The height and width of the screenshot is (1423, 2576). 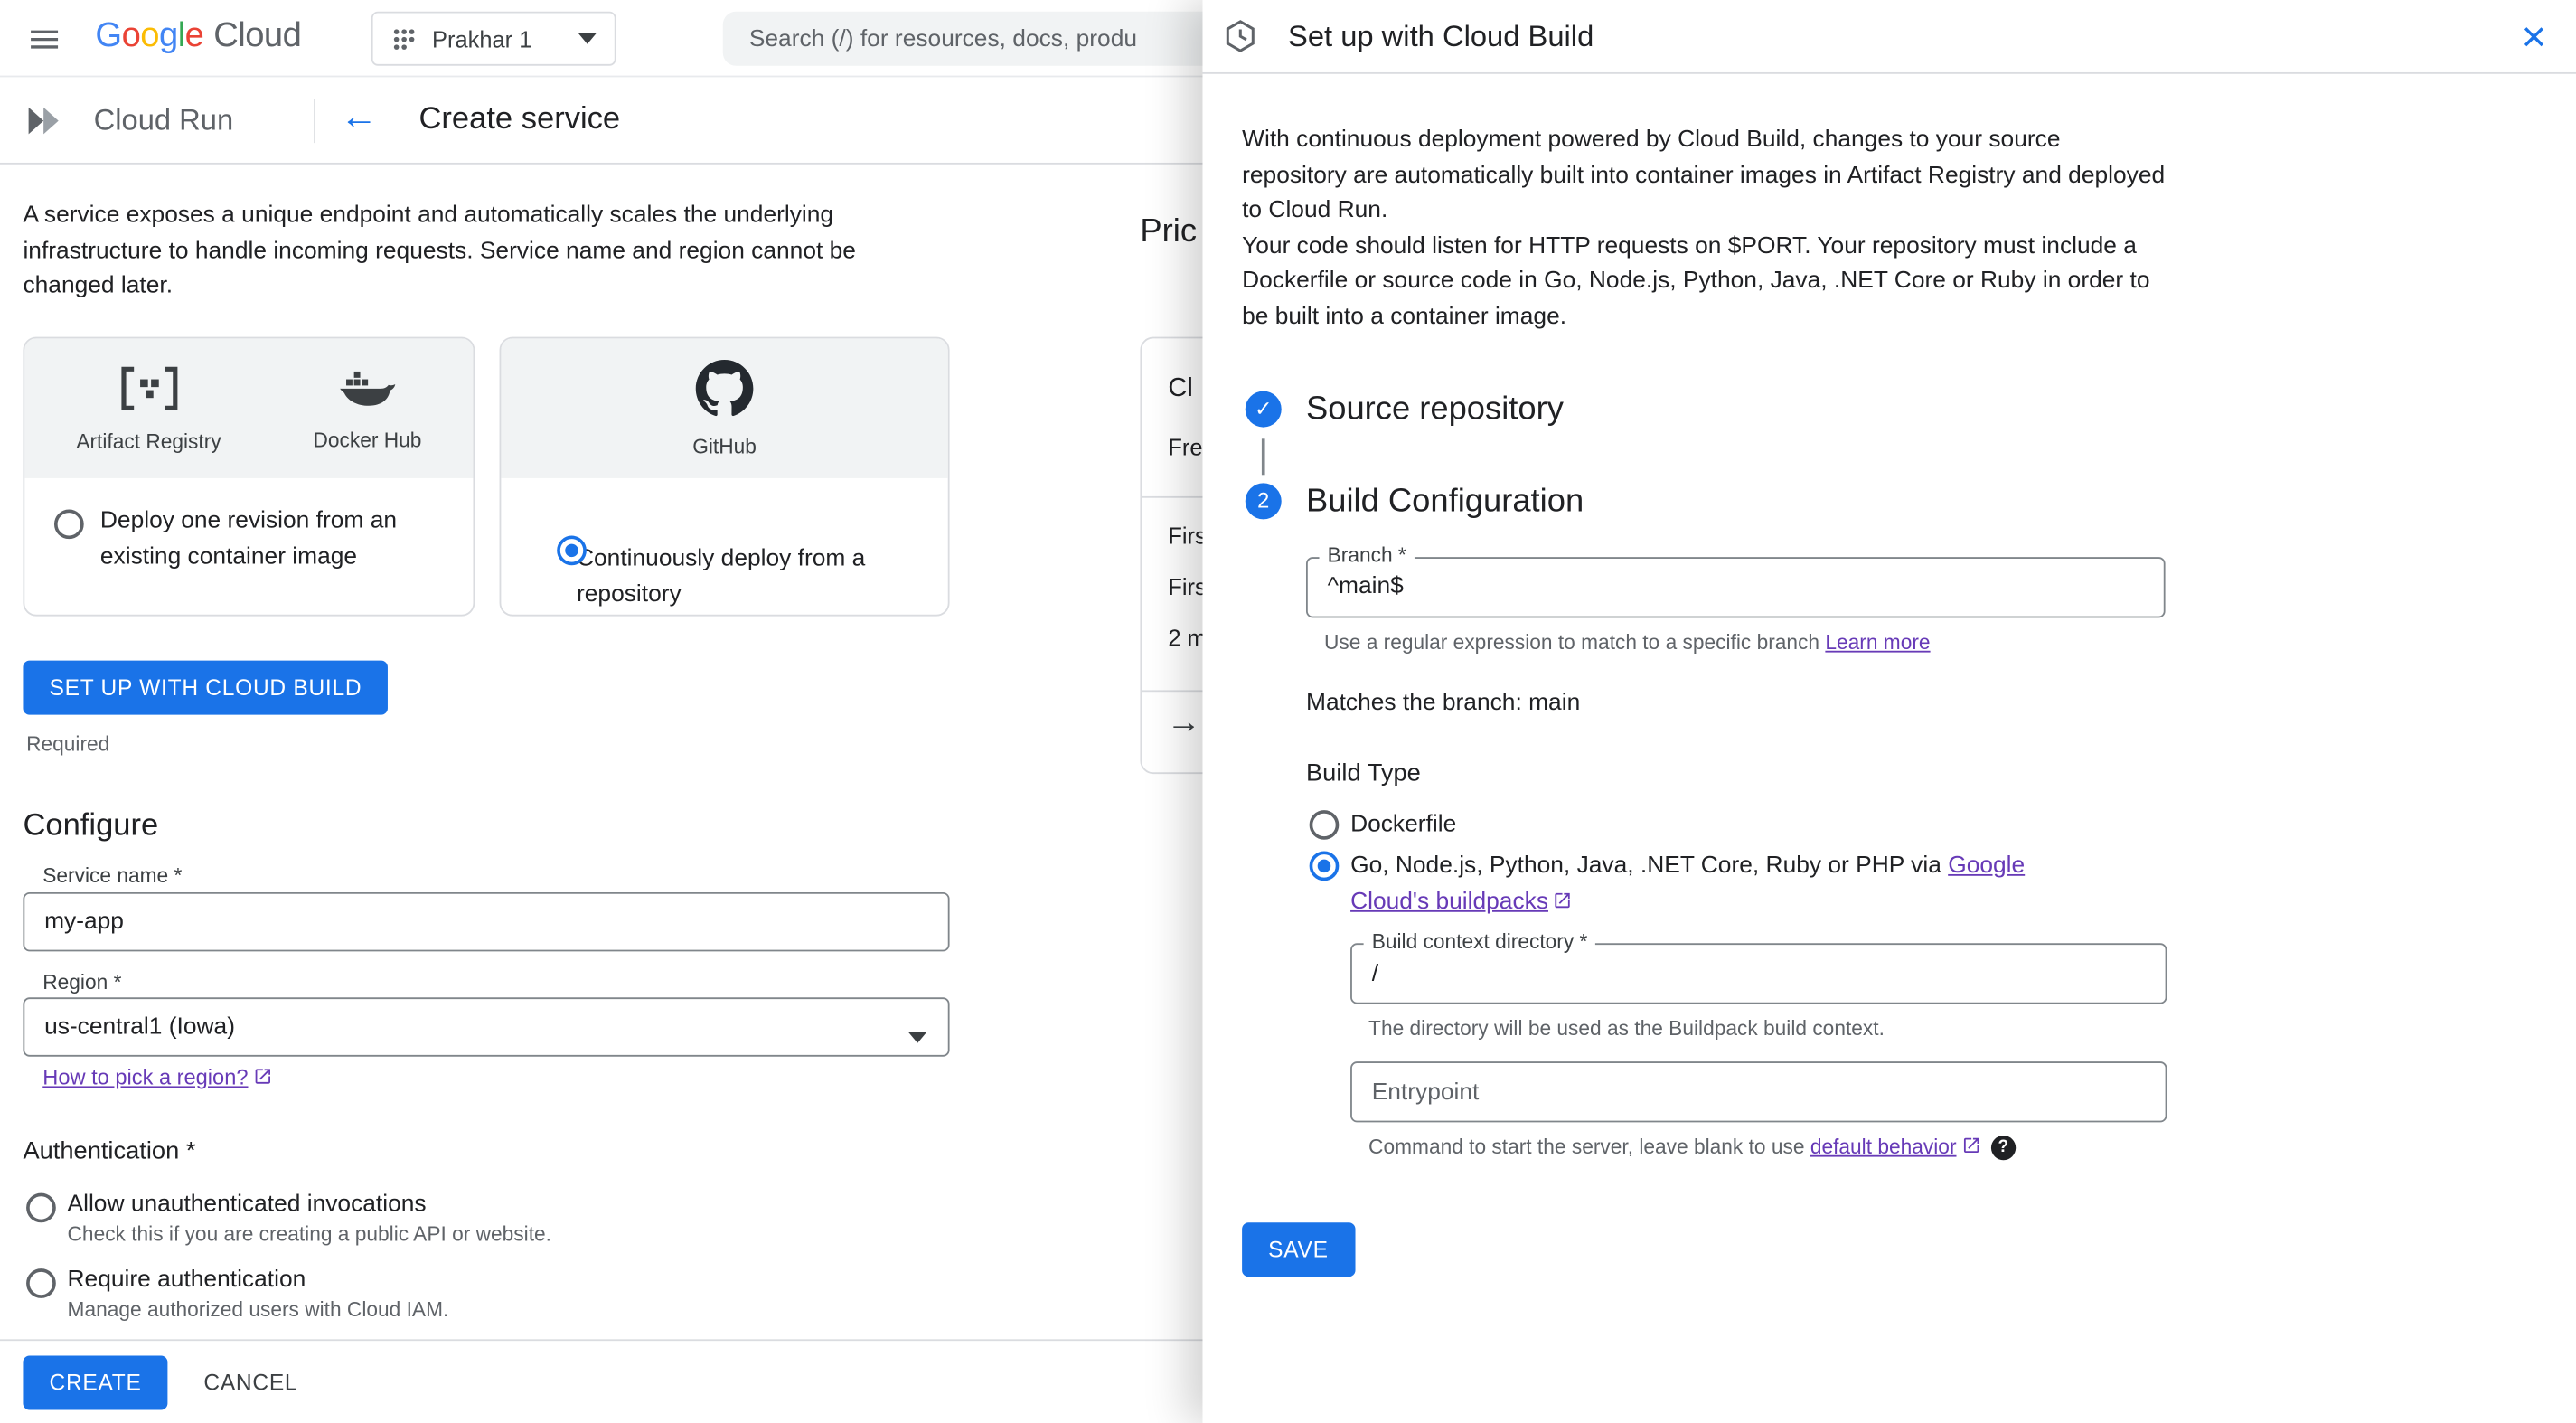 What do you see at coordinates (258, 35) in the screenshot?
I see `cloud-wordmark: Cloud` at bounding box center [258, 35].